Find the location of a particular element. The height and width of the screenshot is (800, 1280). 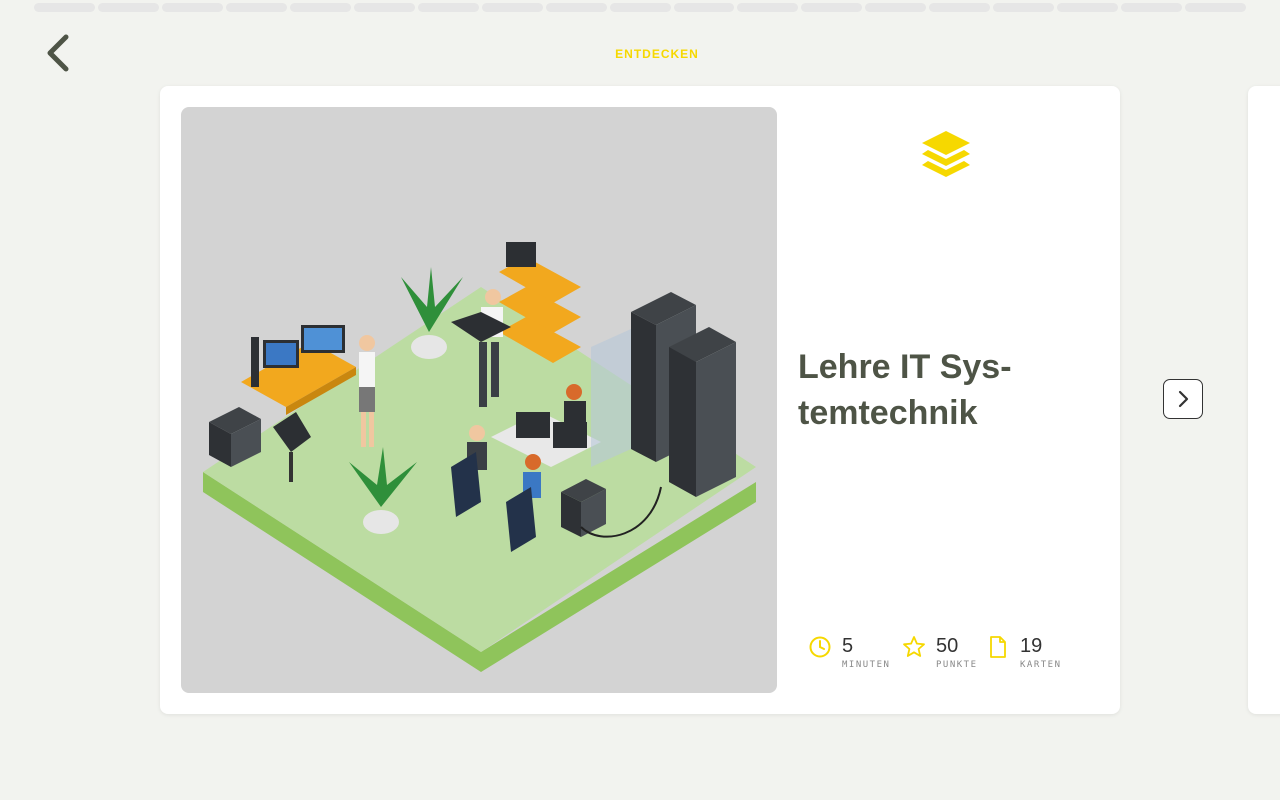

stat-points-value: 50 is located at coordinates (947, 646).